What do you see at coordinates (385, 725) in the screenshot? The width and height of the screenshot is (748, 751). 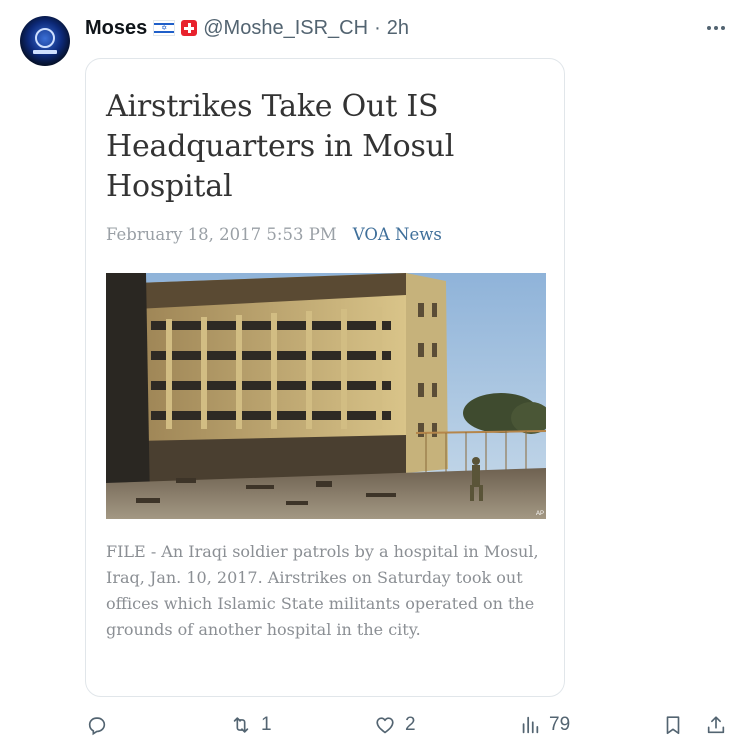 I see `like-icon` at bounding box center [385, 725].